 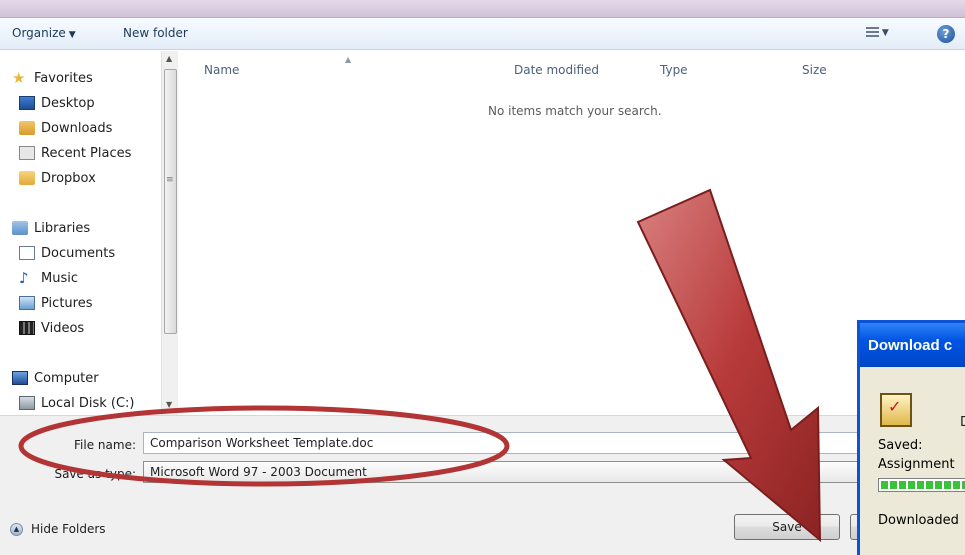 What do you see at coordinates (912, 345) in the screenshot?
I see `download-window-title: Download c` at bounding box center [912, 345].